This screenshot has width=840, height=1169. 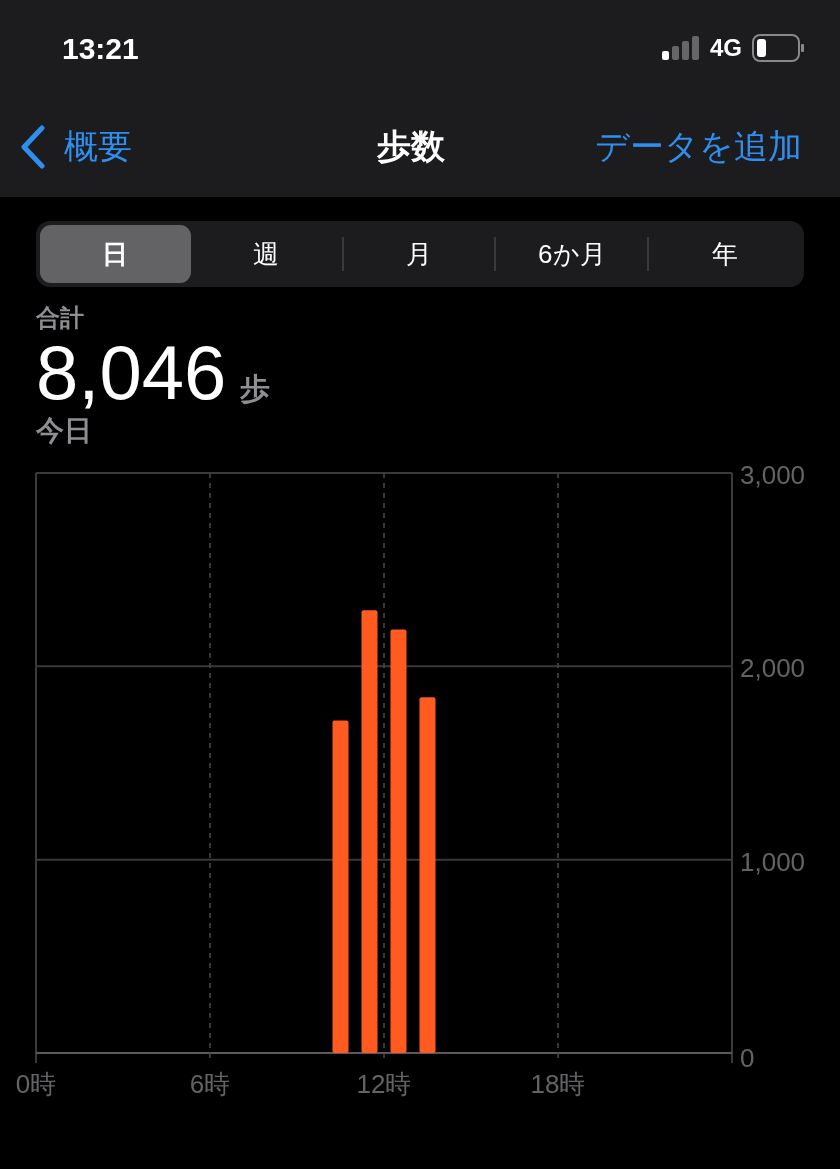 I want to click on unit-label: 歩, so click(x=255, y=389).